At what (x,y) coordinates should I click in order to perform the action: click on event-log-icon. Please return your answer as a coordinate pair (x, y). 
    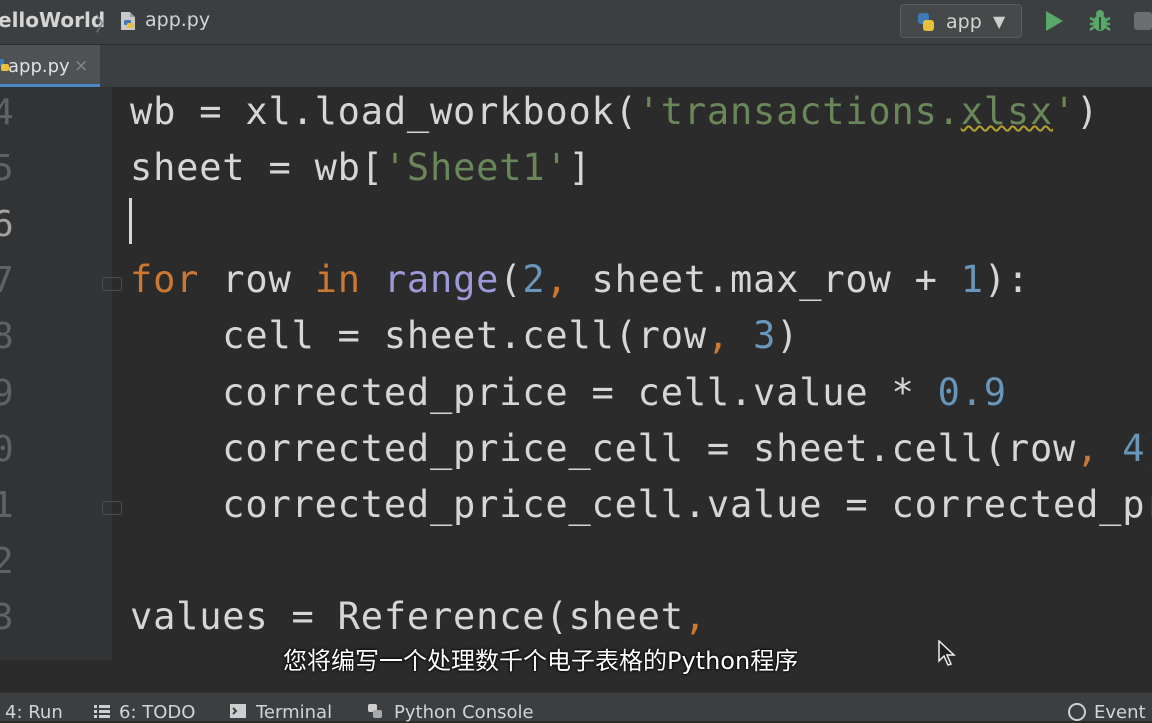
    Looking at the image, I should click on (1077, 712).